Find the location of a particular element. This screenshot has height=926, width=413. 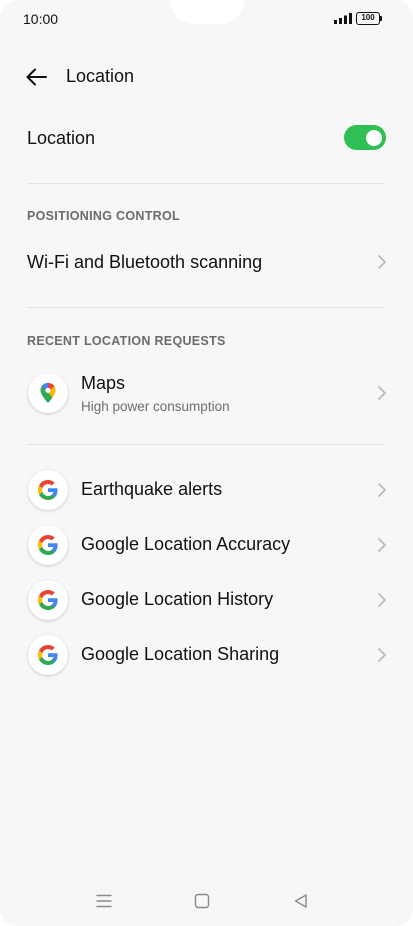

home-icon is located at coordinates (202, 901).